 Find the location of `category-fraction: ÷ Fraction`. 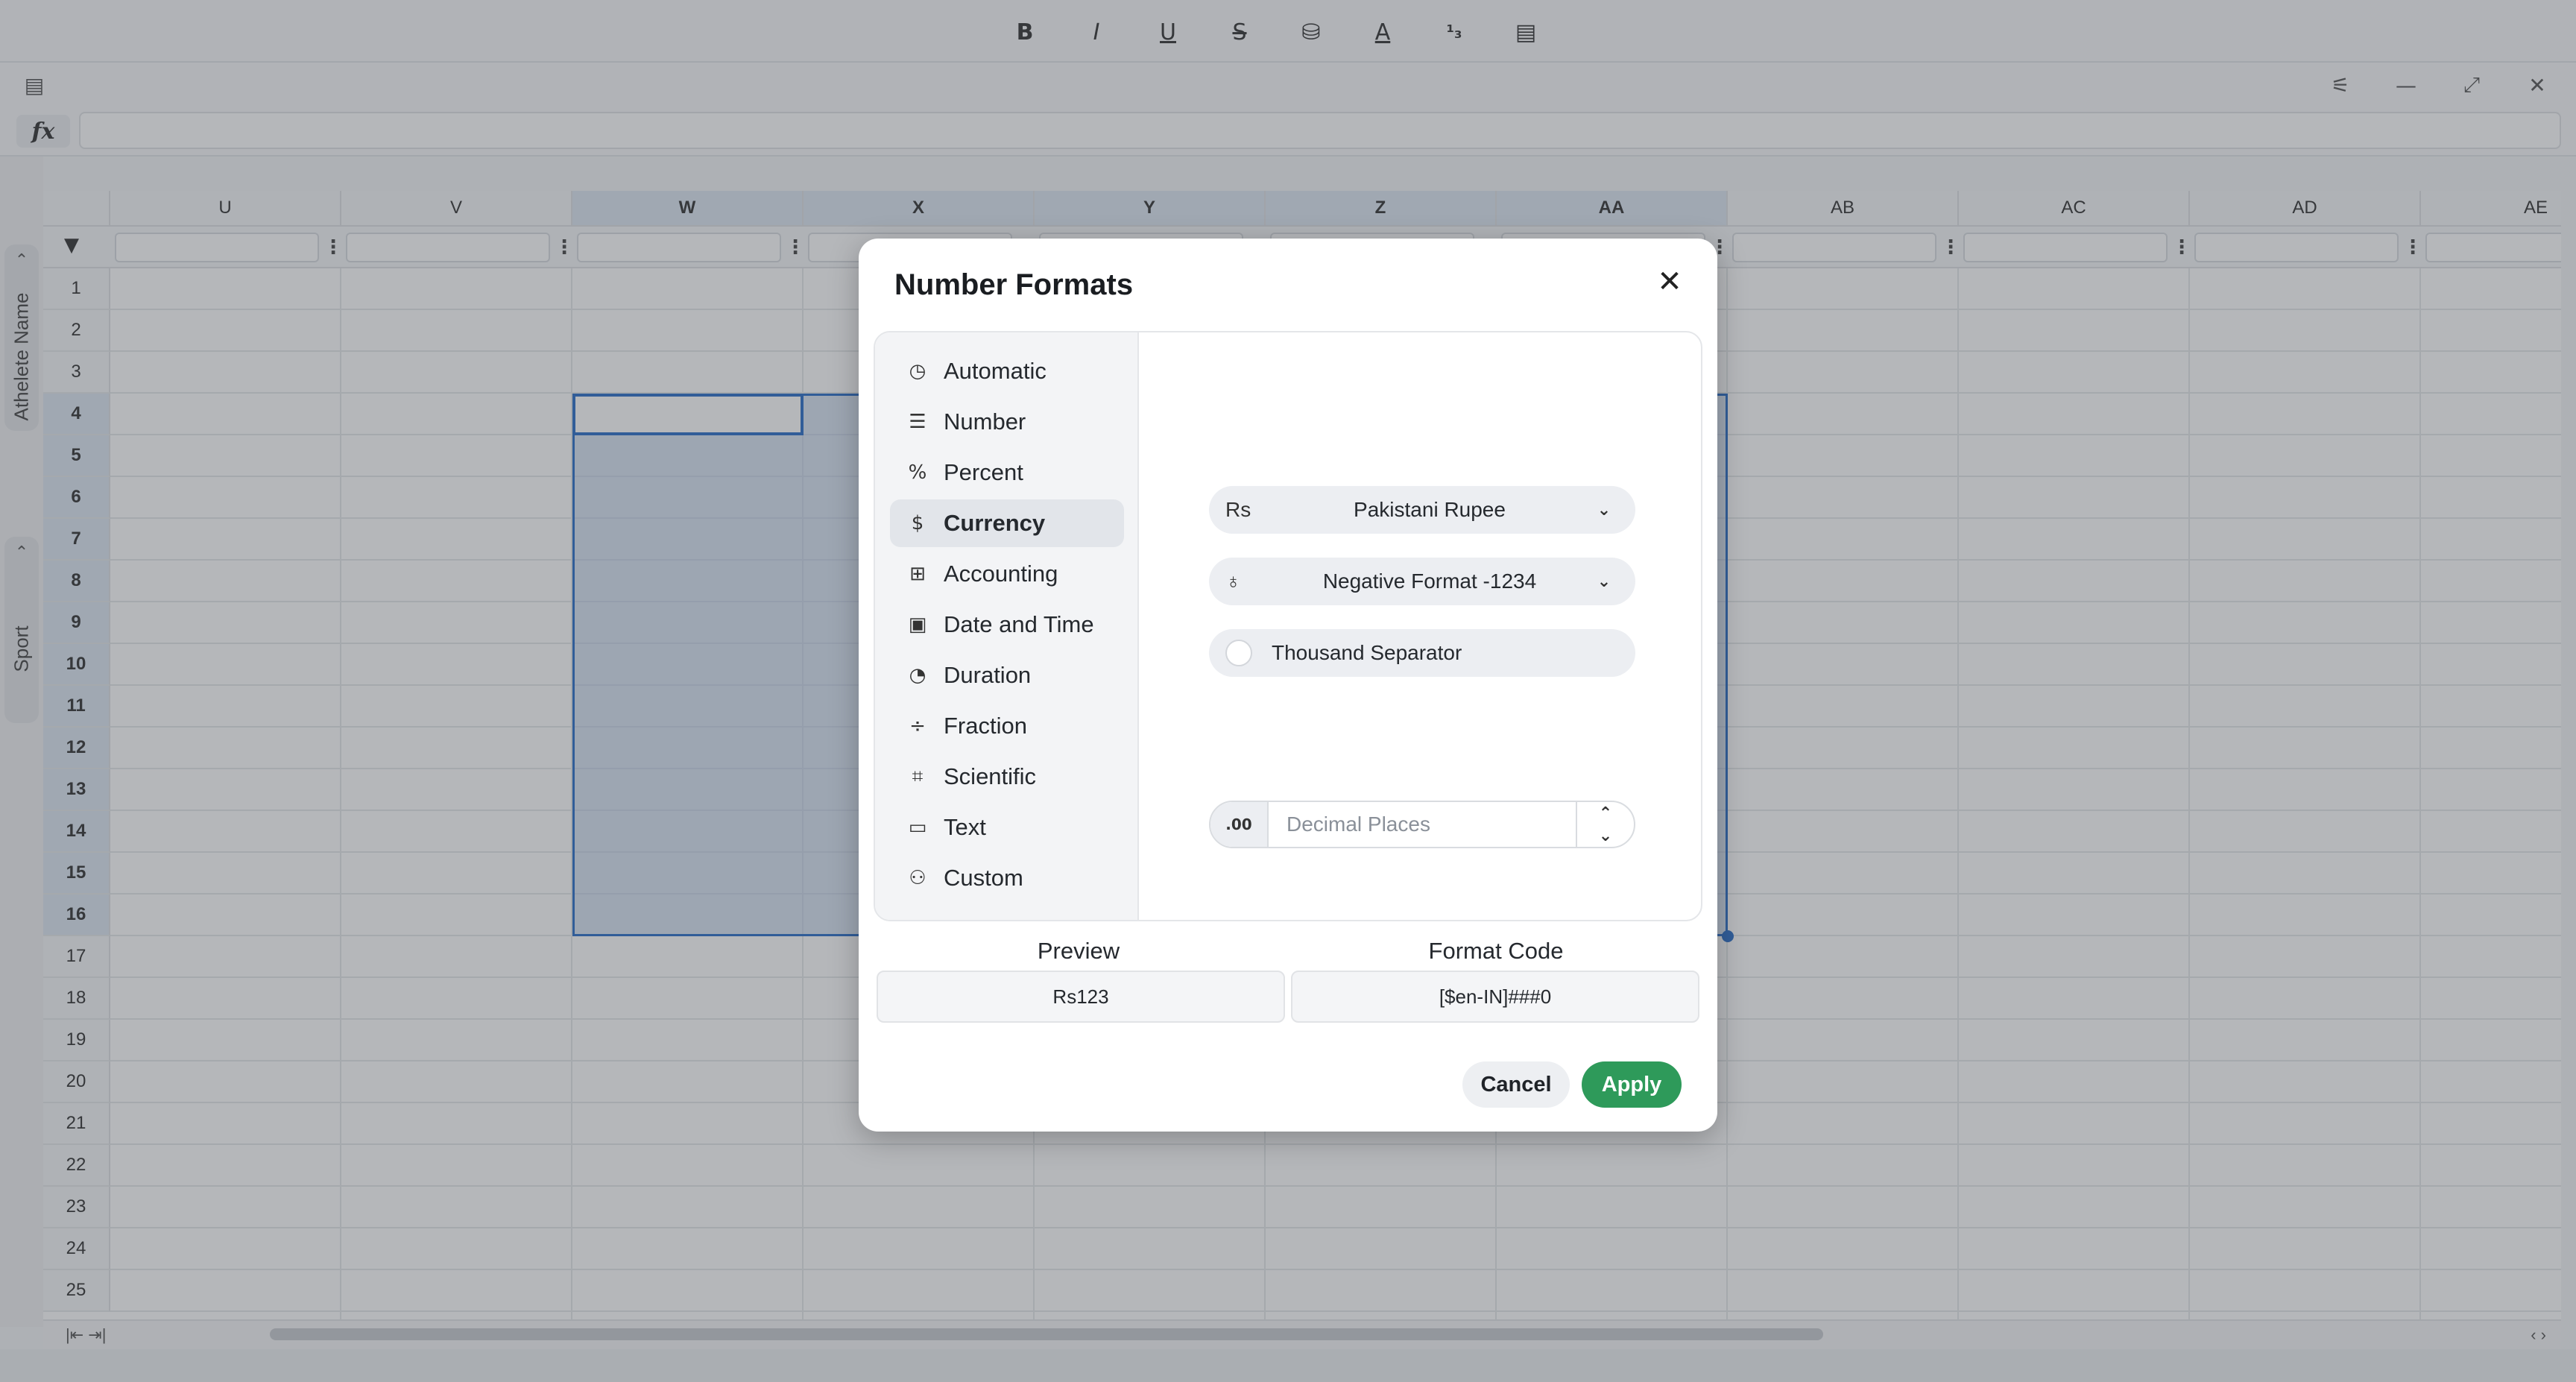

category-fraction: ÷ Fraction is located at coordinates (1007, 726).